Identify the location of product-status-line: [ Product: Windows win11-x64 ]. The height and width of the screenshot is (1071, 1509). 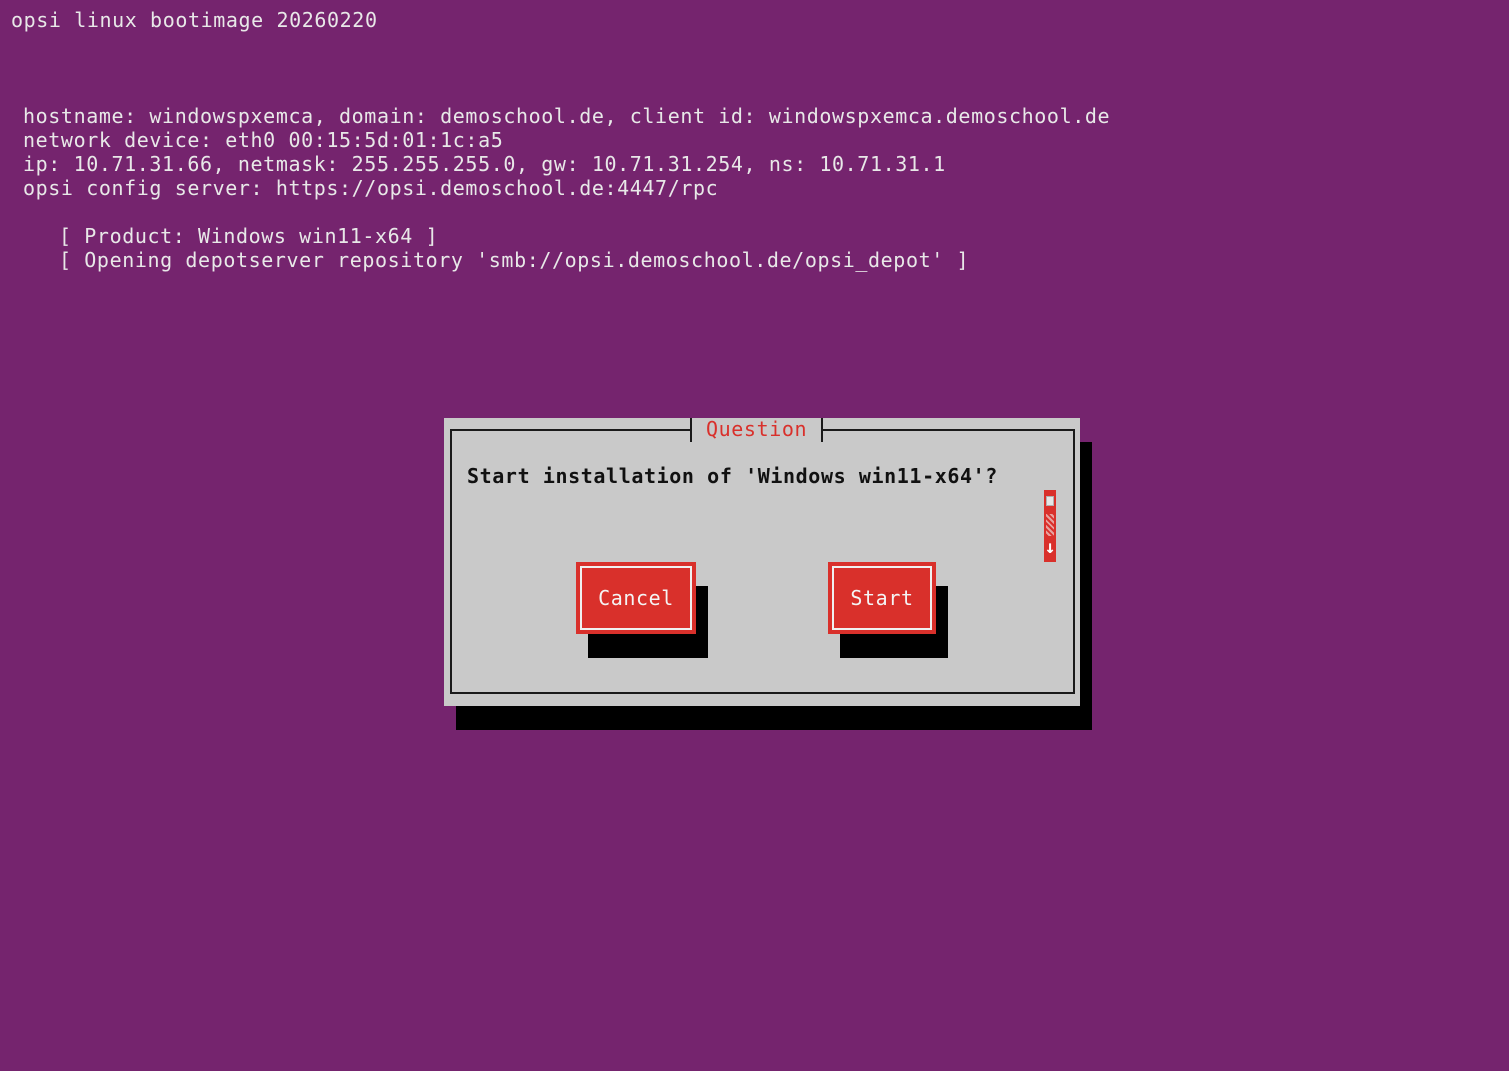
(249, 236).